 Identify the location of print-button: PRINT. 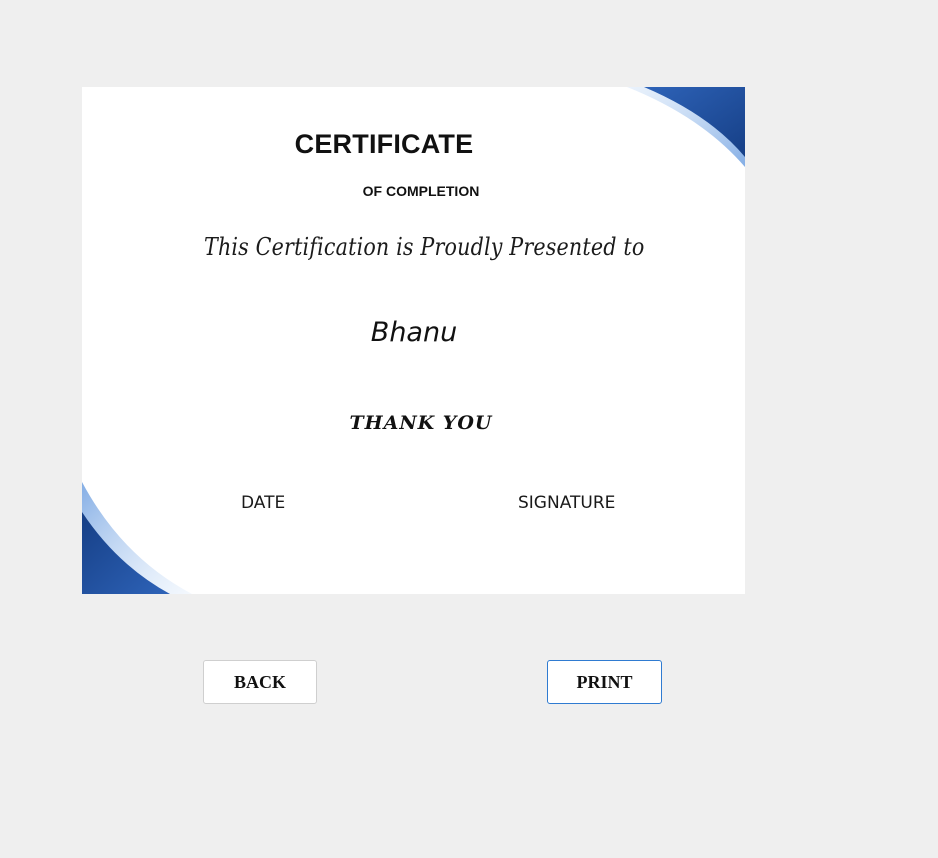
(604, 682).